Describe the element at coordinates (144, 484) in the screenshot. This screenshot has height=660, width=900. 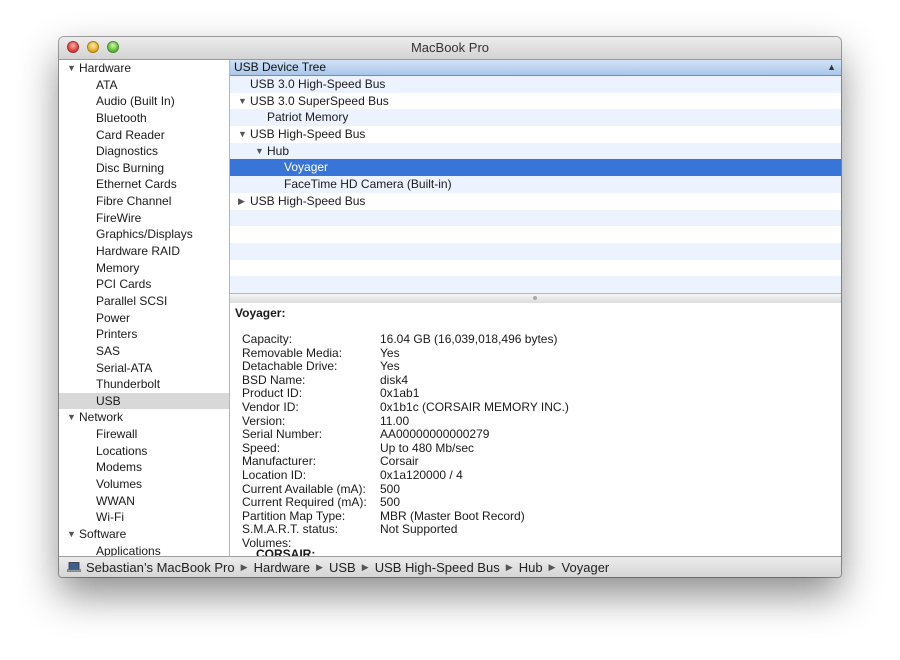
I see `sidebar-item-volumes: Volumes` at that location.